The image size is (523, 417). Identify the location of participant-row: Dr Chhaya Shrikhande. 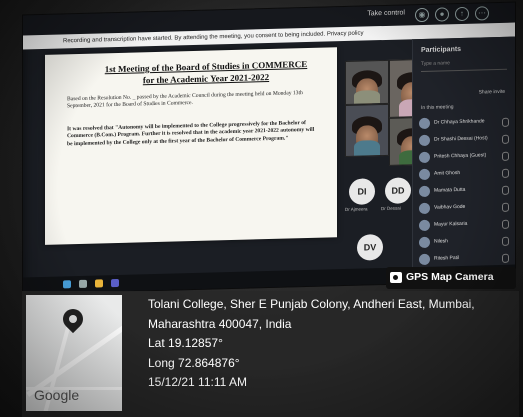
(464, 123).